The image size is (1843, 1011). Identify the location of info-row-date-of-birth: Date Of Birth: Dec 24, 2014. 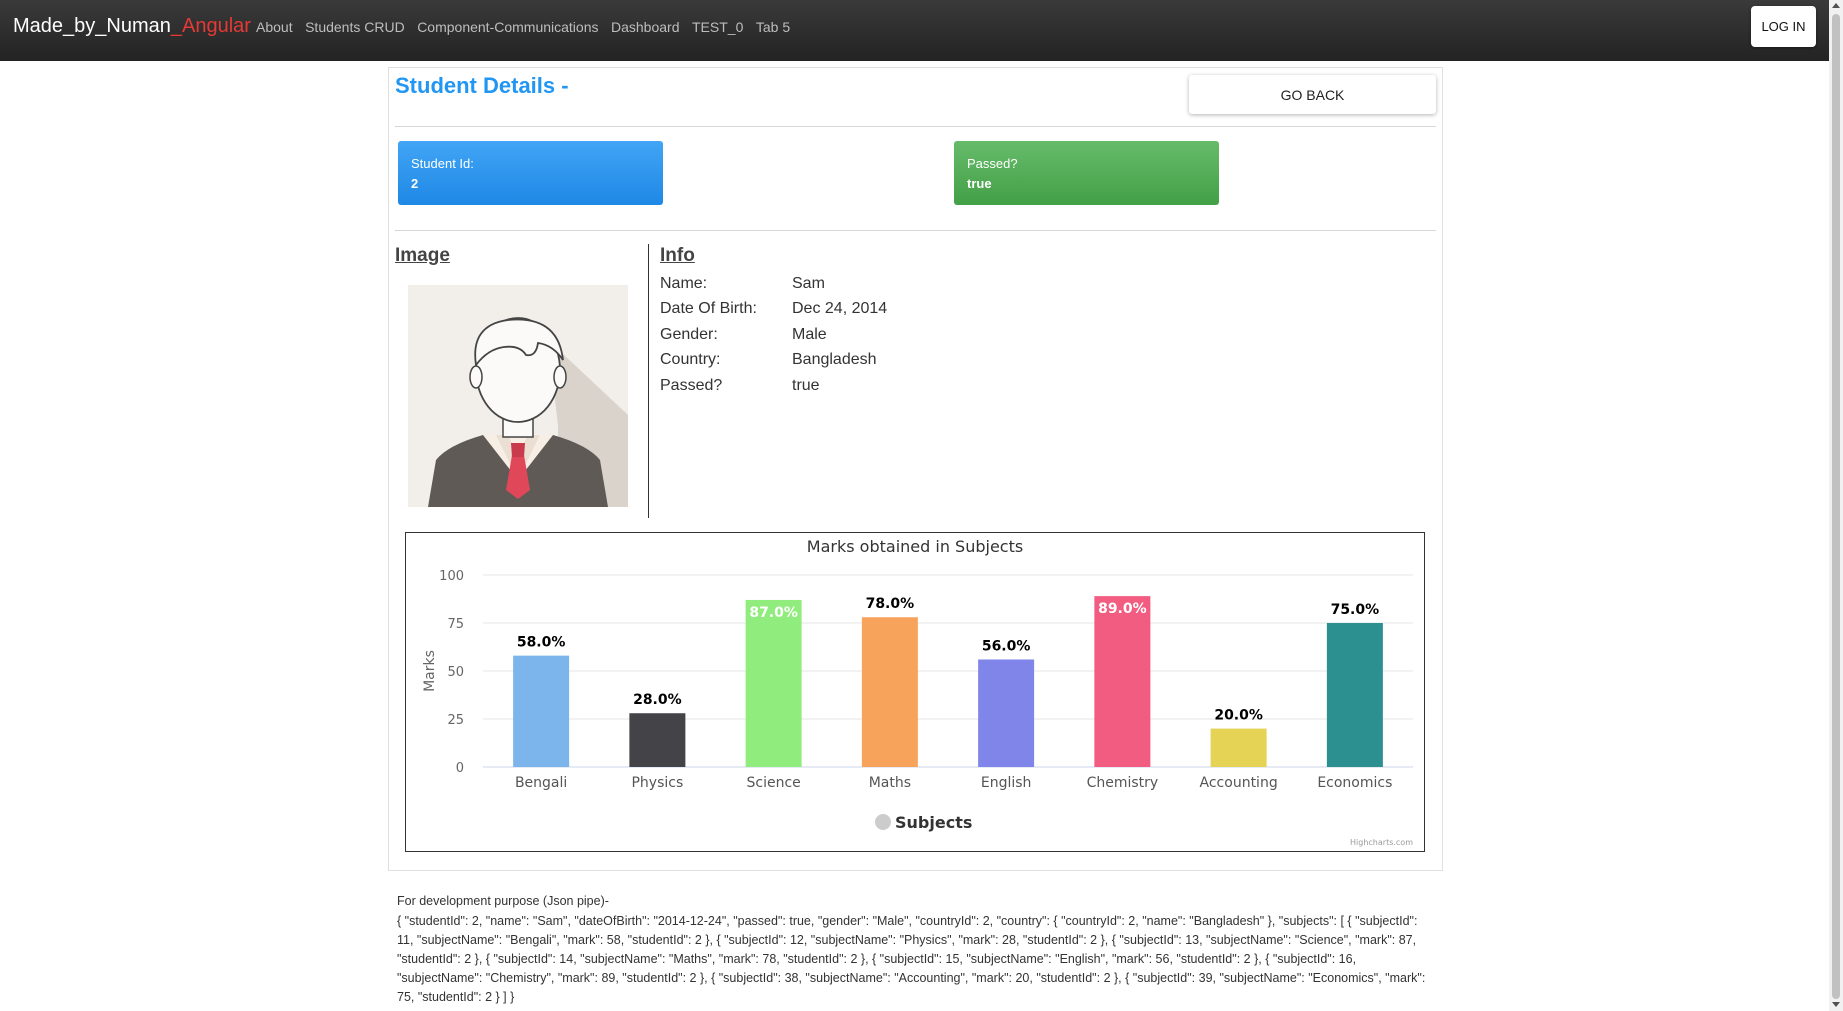
(773, 309).